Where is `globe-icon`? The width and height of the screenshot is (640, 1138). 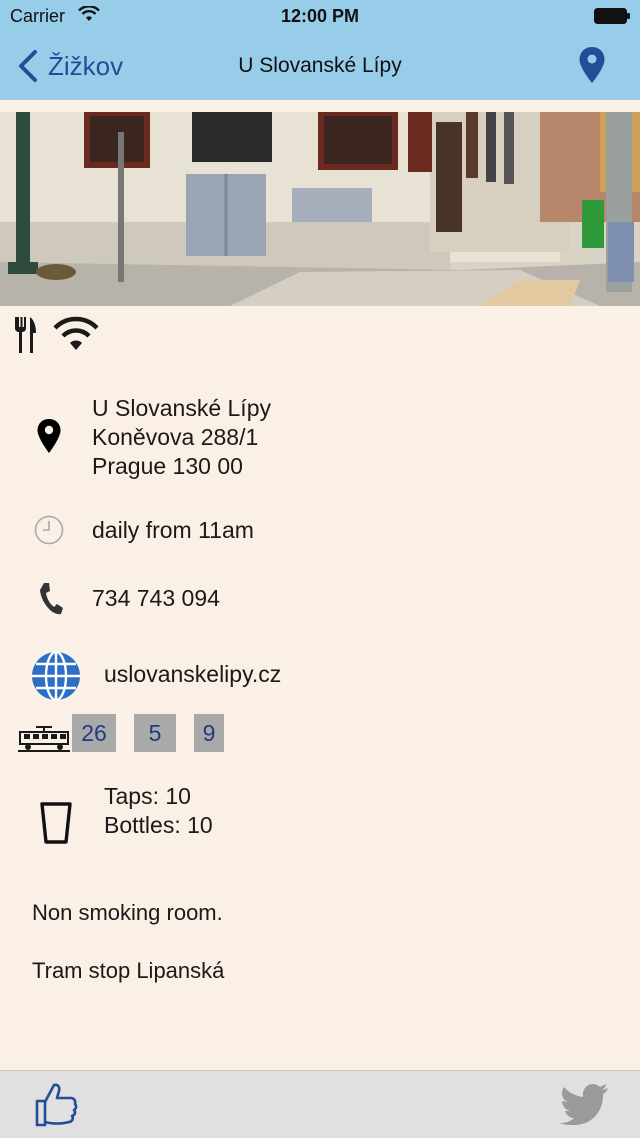
globe-icon is located at coordinates (56, 676).